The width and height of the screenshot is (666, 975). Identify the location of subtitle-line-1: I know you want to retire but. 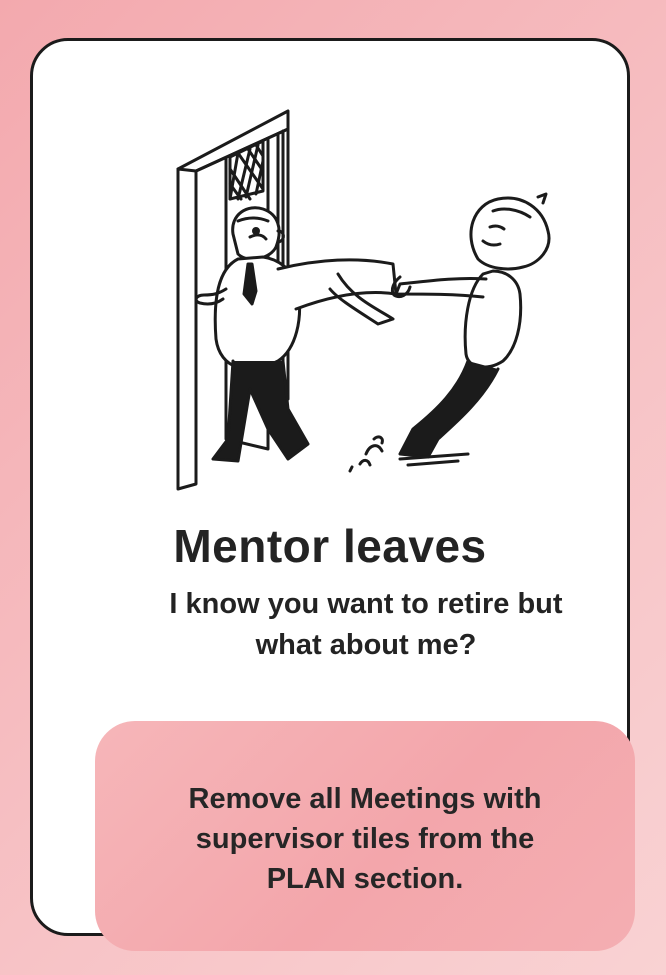
(366, 604).